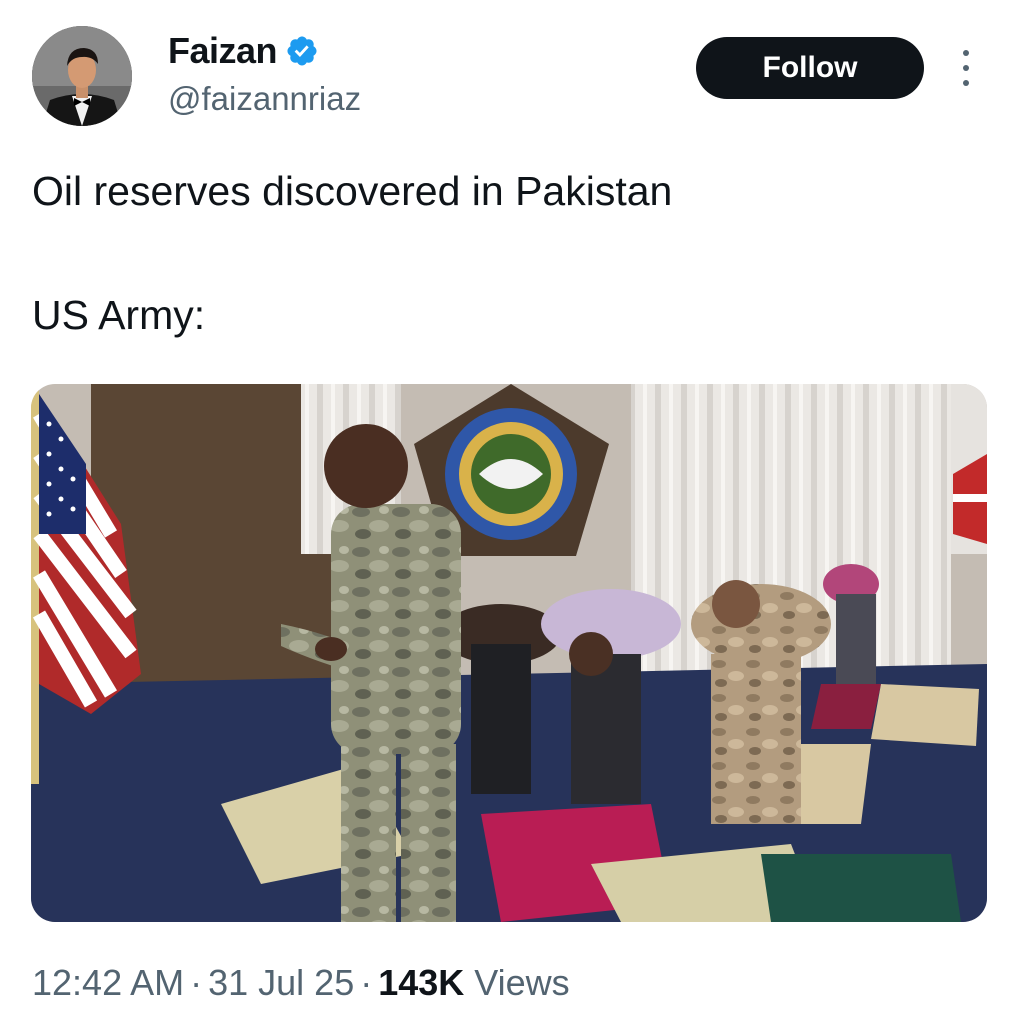 This screenshot has width=1018, height=1024. Describe the element at coordinates (281, 982) in the screenshot. I see `tweet-date: 31 Jul 25` at that location.